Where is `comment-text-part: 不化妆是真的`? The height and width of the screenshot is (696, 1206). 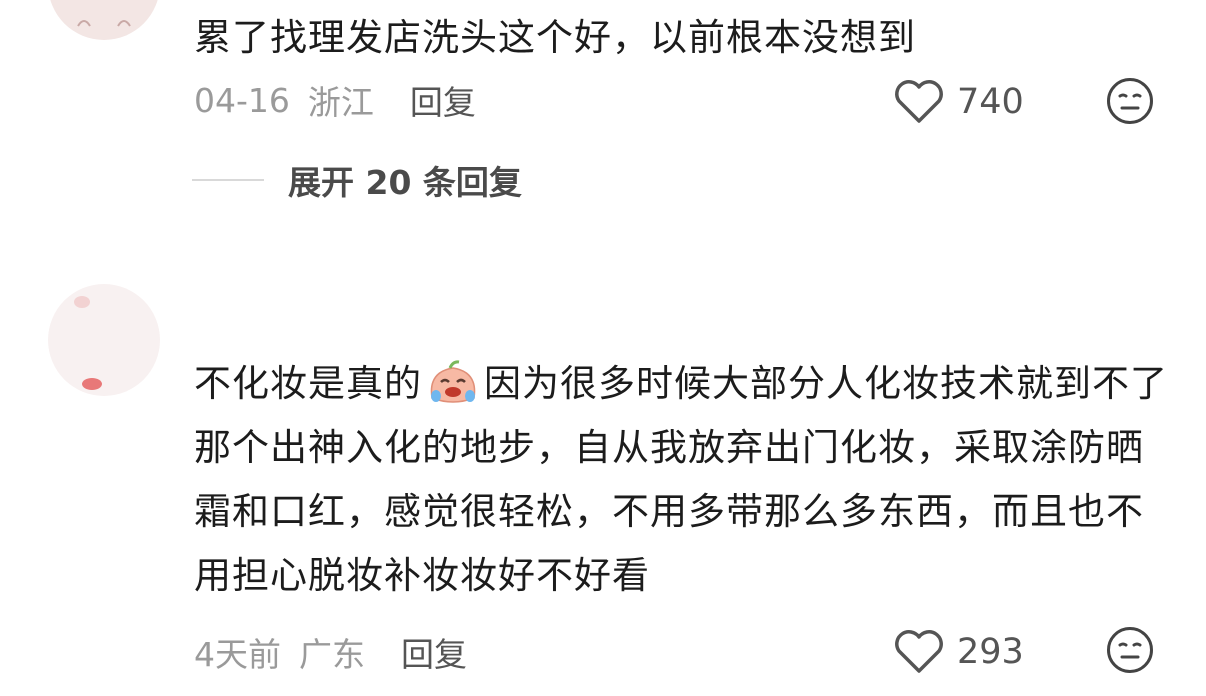 comment-text-part: 不化妆是真的 is located at coordinates (308, 383).